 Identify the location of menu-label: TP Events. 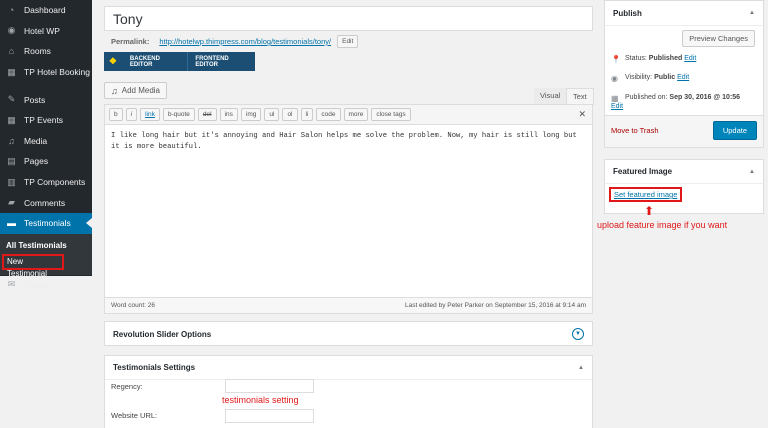
(44, 120).